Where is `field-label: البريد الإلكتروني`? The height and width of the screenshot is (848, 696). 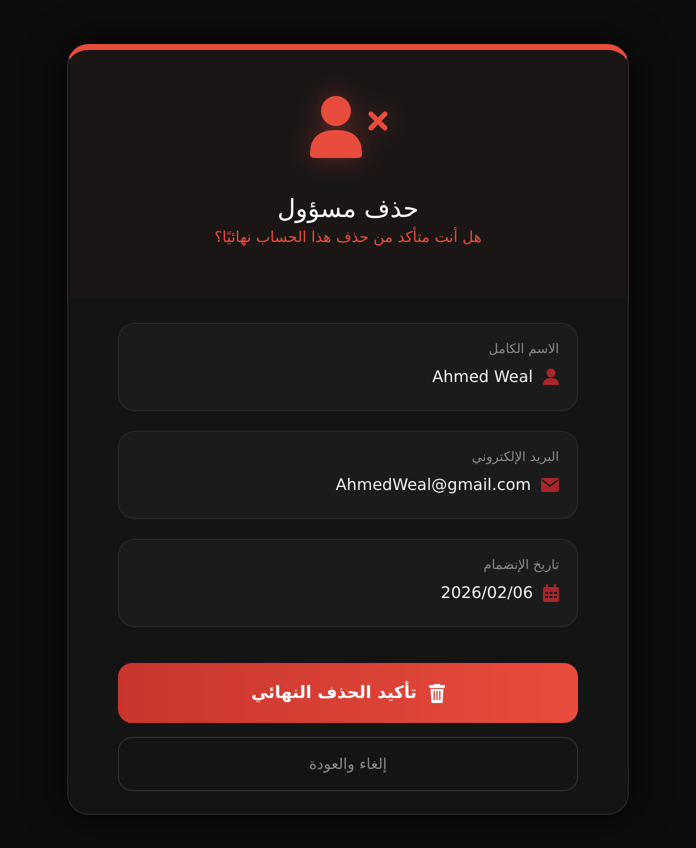
field-label: البريد الإلكتروني is located at coordinates (514, 457).